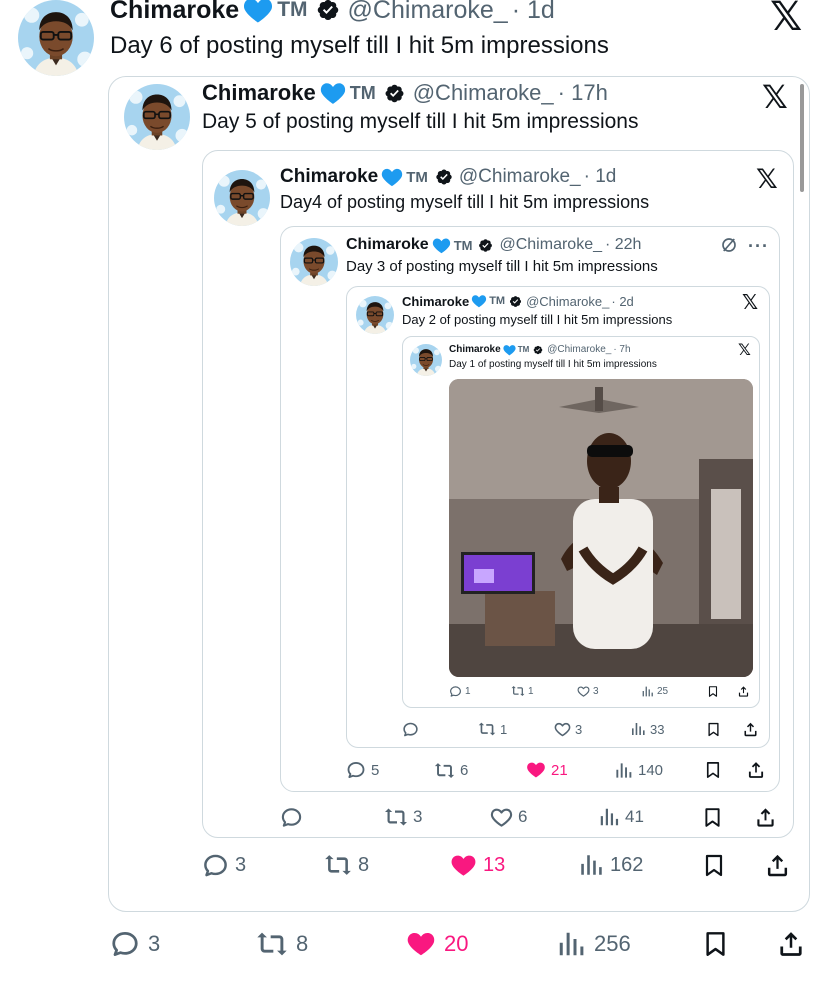 The image size is (828, 992). What do you see at coordinates (493, 245) in the screenshot?
I see `tweet-header: Chimaroke TM @Chimaroke_ · 22h` at bounding box center [493, 245].